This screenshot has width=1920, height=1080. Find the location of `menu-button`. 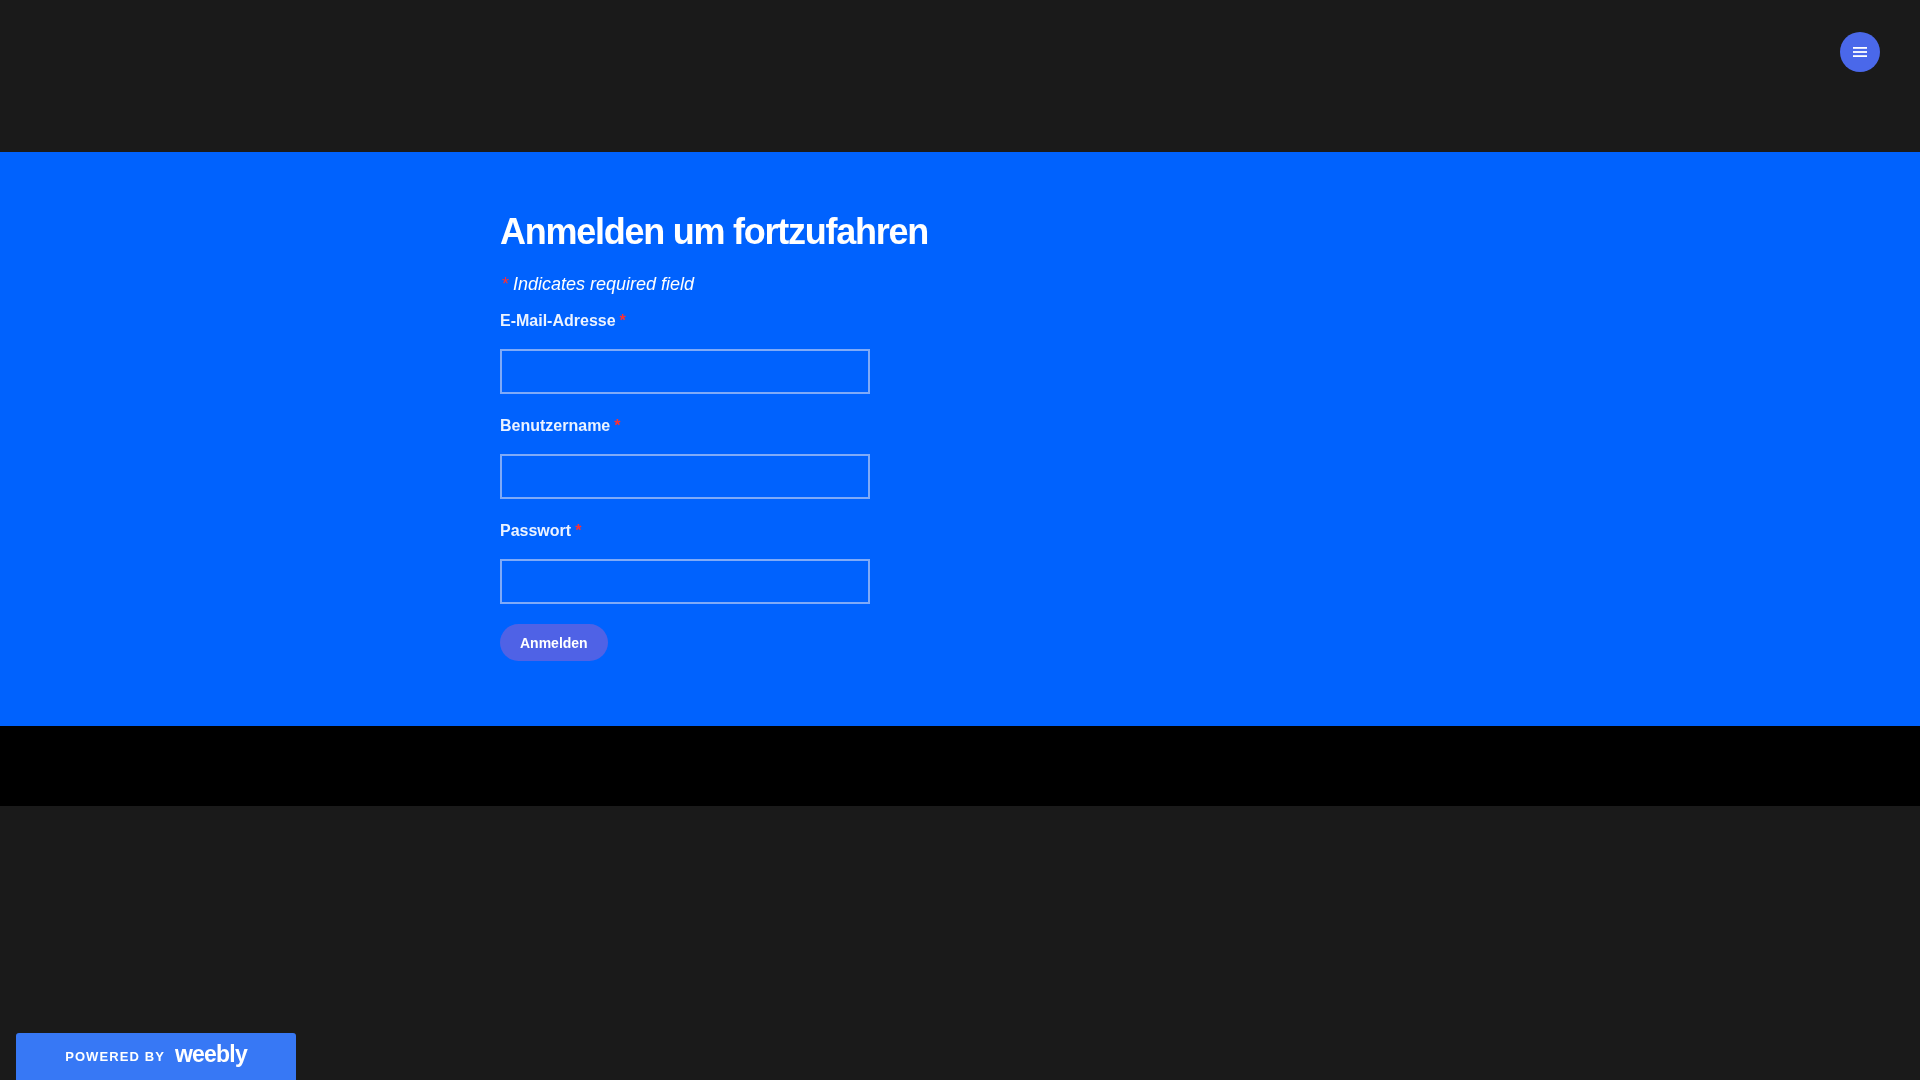

menu-button is located at coordinates (1860, 52).